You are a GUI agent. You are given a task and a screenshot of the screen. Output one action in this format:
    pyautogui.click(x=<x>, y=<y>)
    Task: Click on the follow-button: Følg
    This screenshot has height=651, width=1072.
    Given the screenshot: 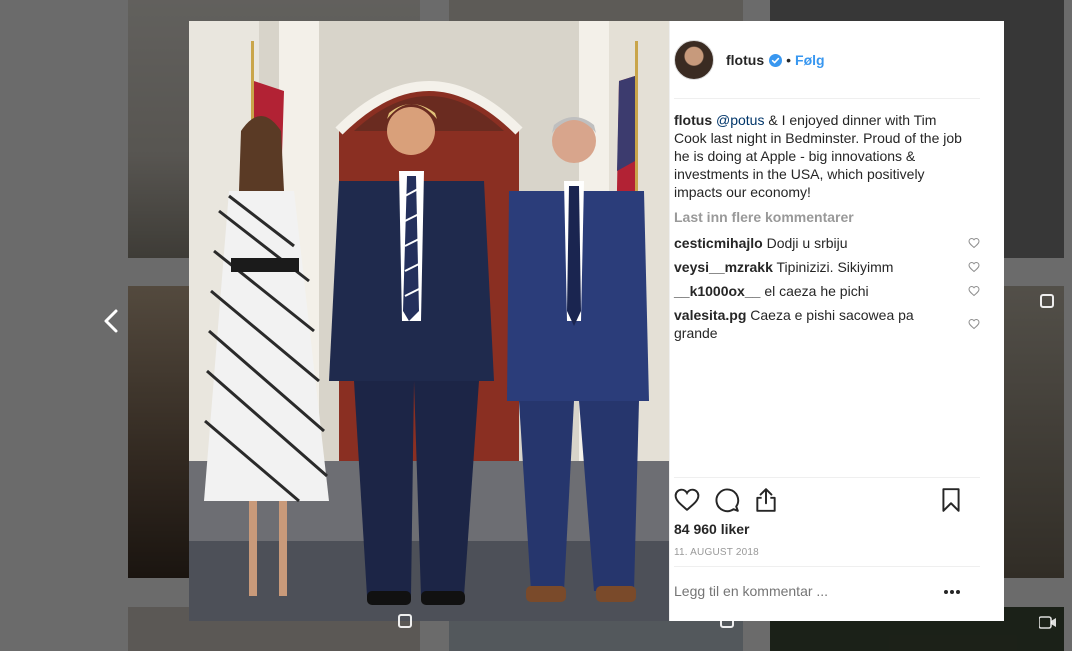 What is the action you would take?
    pyautogui.click(x=810, y=60)
    